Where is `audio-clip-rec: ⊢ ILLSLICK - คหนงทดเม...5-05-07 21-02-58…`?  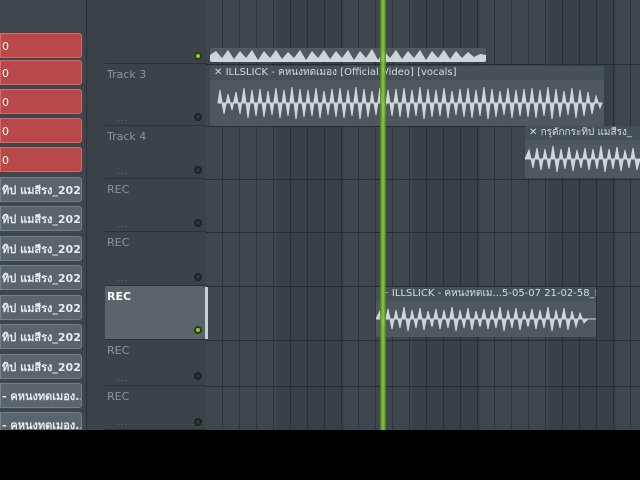 audio-clip-rec: ⊢ ILLSLICK - คหนงทดเม...5-05-07 21-02-58… is located at coordinates (486, 312).